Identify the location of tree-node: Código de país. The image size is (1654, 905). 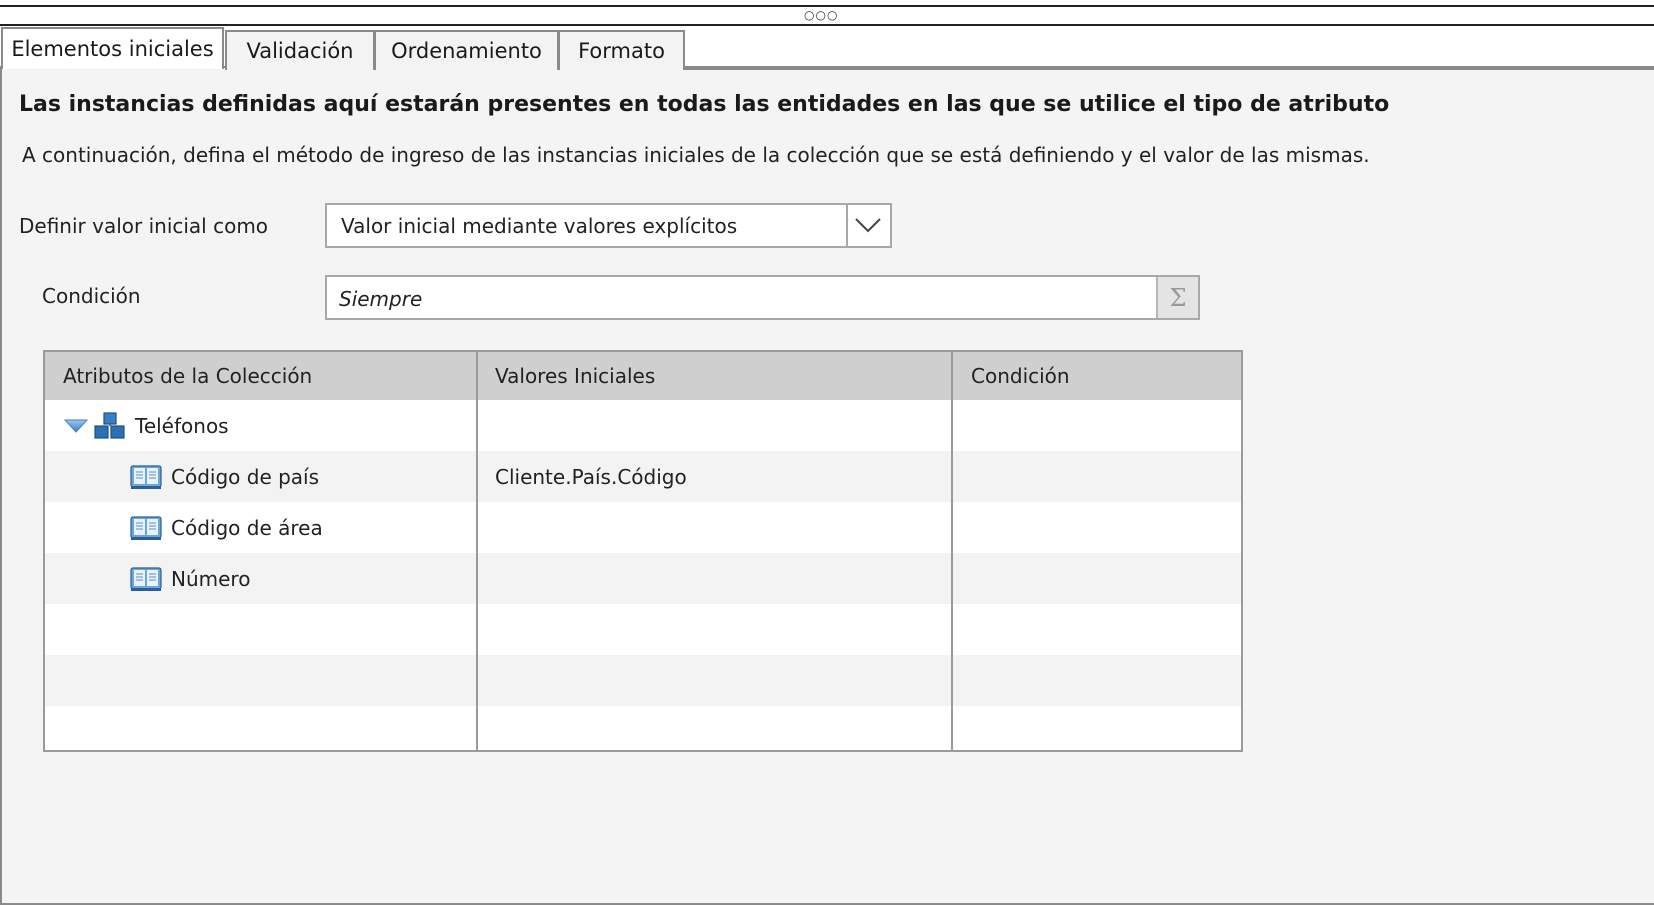
(224, 476).